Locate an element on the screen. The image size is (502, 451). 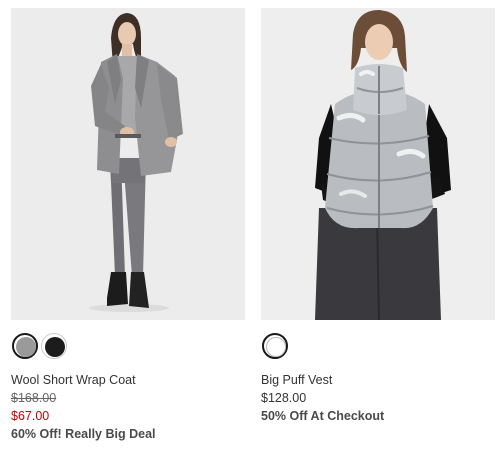
swatch-grey-color is located at coordinates (26, 347).